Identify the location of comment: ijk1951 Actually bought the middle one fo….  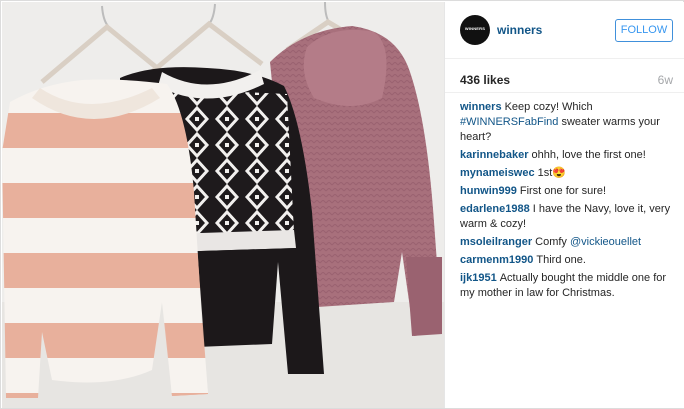
(566, 286).